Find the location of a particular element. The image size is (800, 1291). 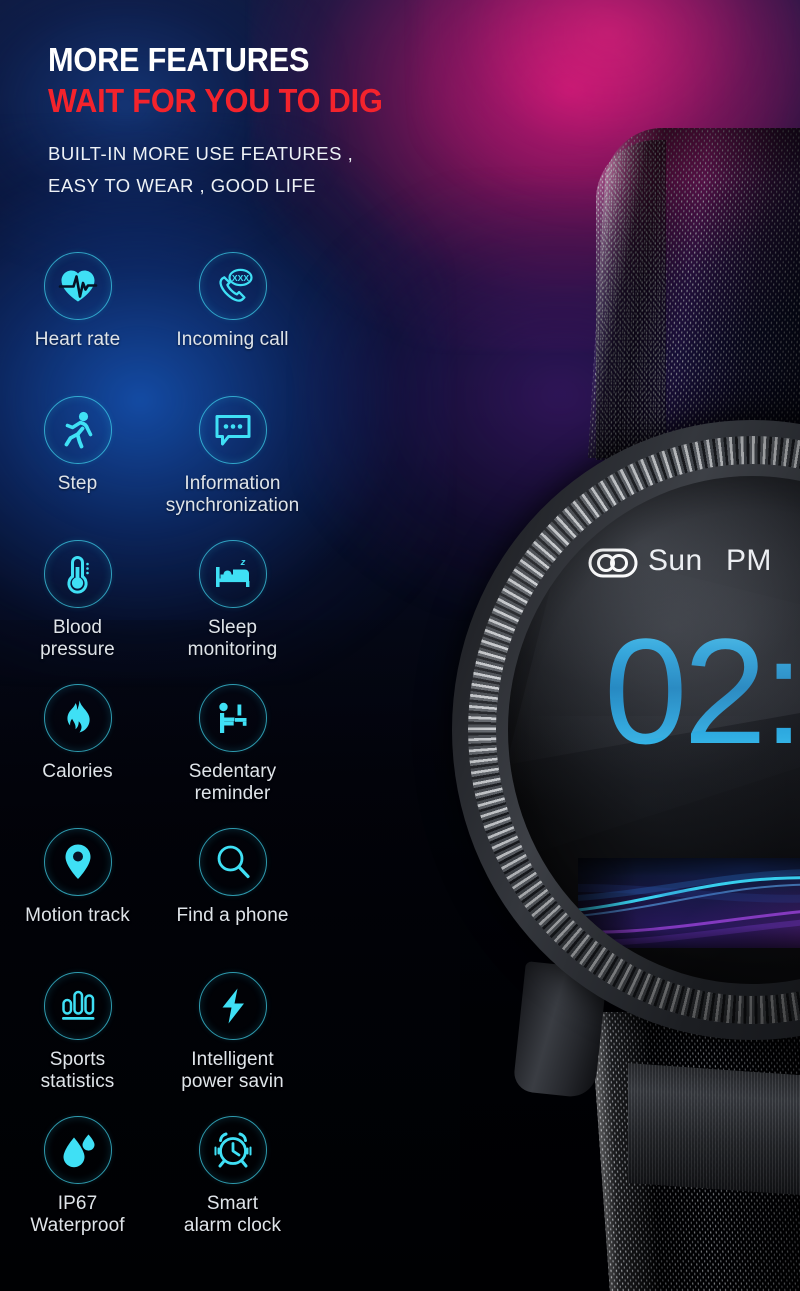

feature-item-calories: Calories is located at coordinates (80, 733).